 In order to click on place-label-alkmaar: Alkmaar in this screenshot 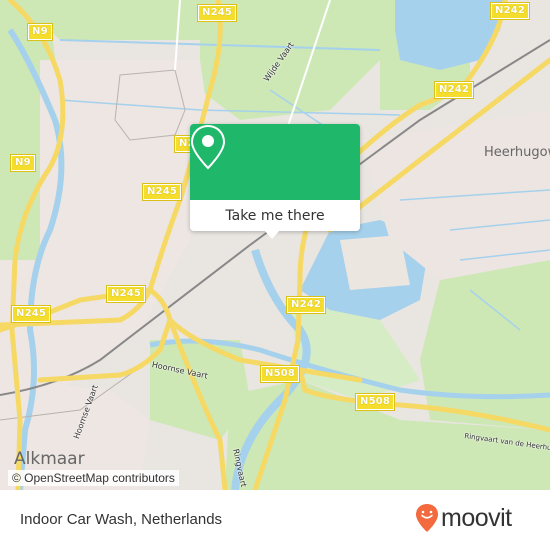, I will do `click(49, 459)`.